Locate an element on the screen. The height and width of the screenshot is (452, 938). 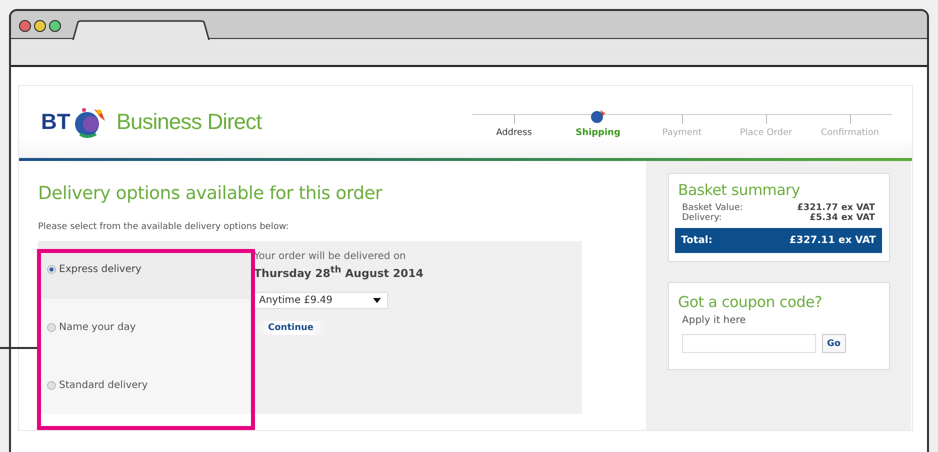
brand-name: Business Direct is located at coordinates (189, 122).